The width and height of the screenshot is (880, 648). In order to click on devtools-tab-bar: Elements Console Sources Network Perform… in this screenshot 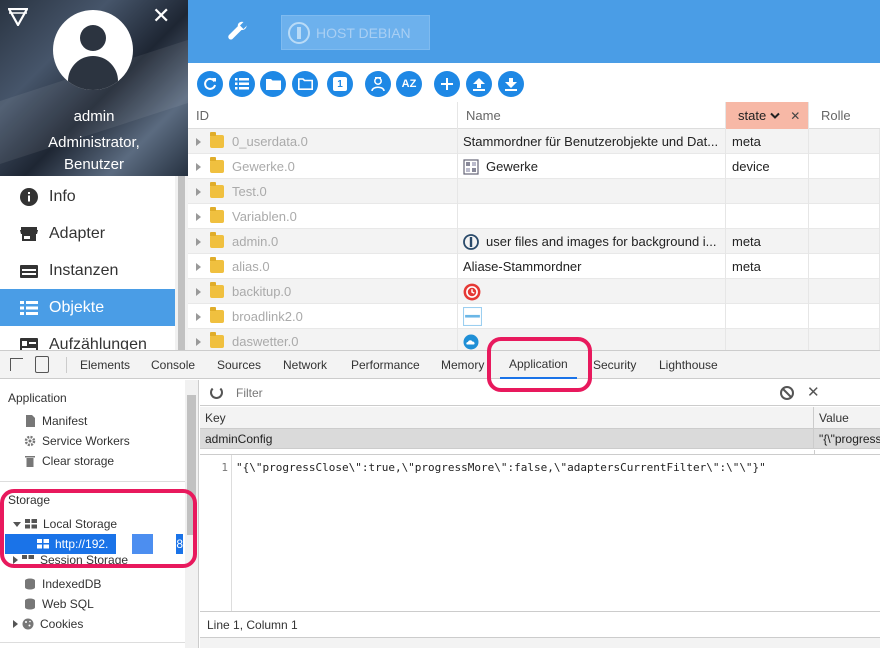, I will do `click(440, 365)`.